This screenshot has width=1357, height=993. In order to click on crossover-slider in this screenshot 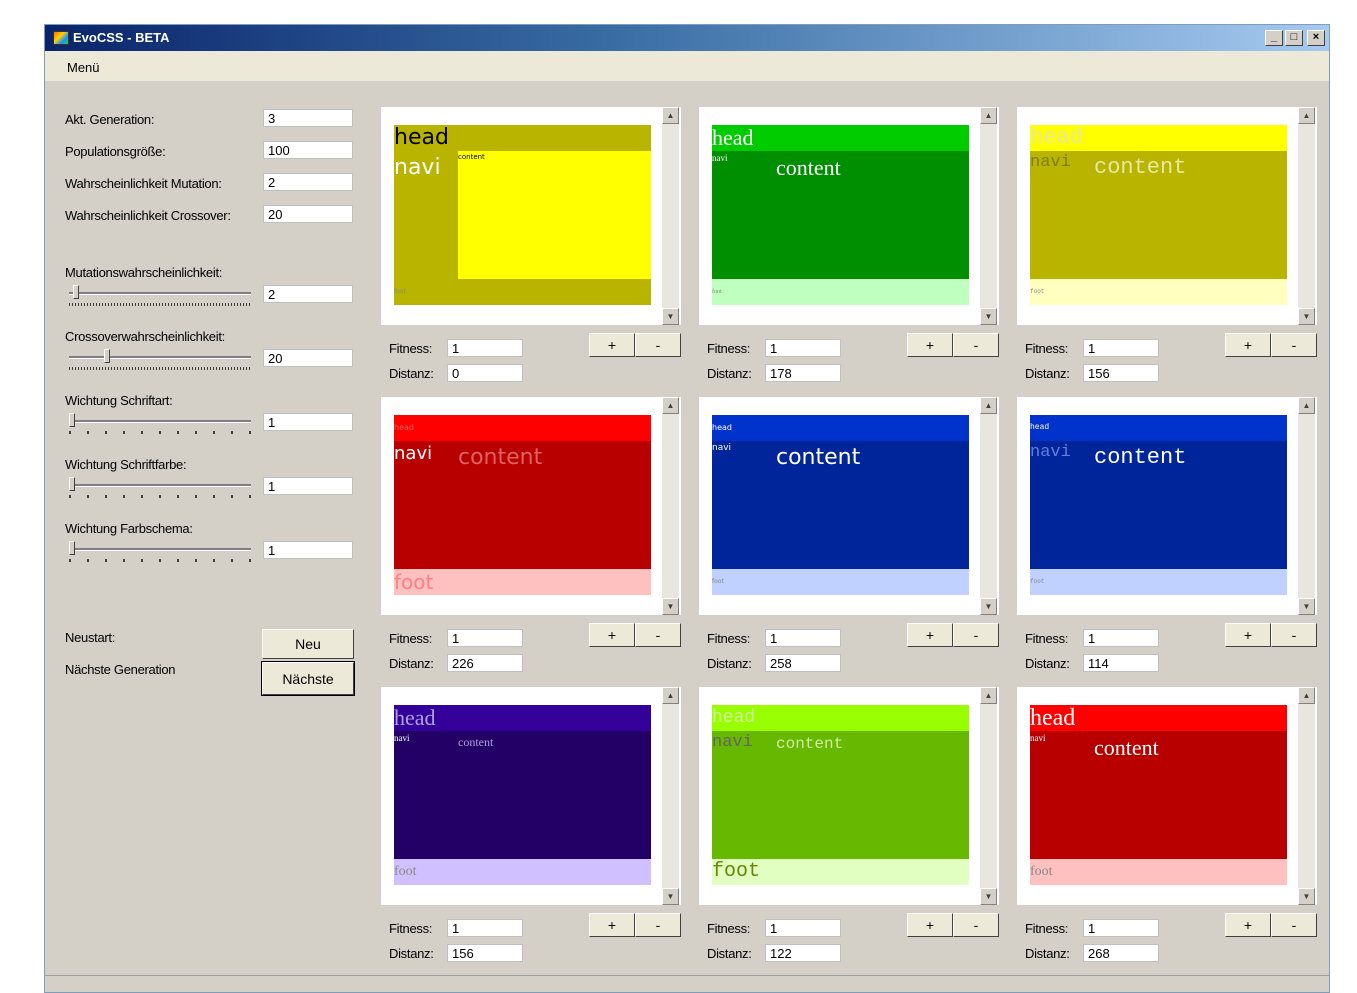, I will do `click(160, 360)`.